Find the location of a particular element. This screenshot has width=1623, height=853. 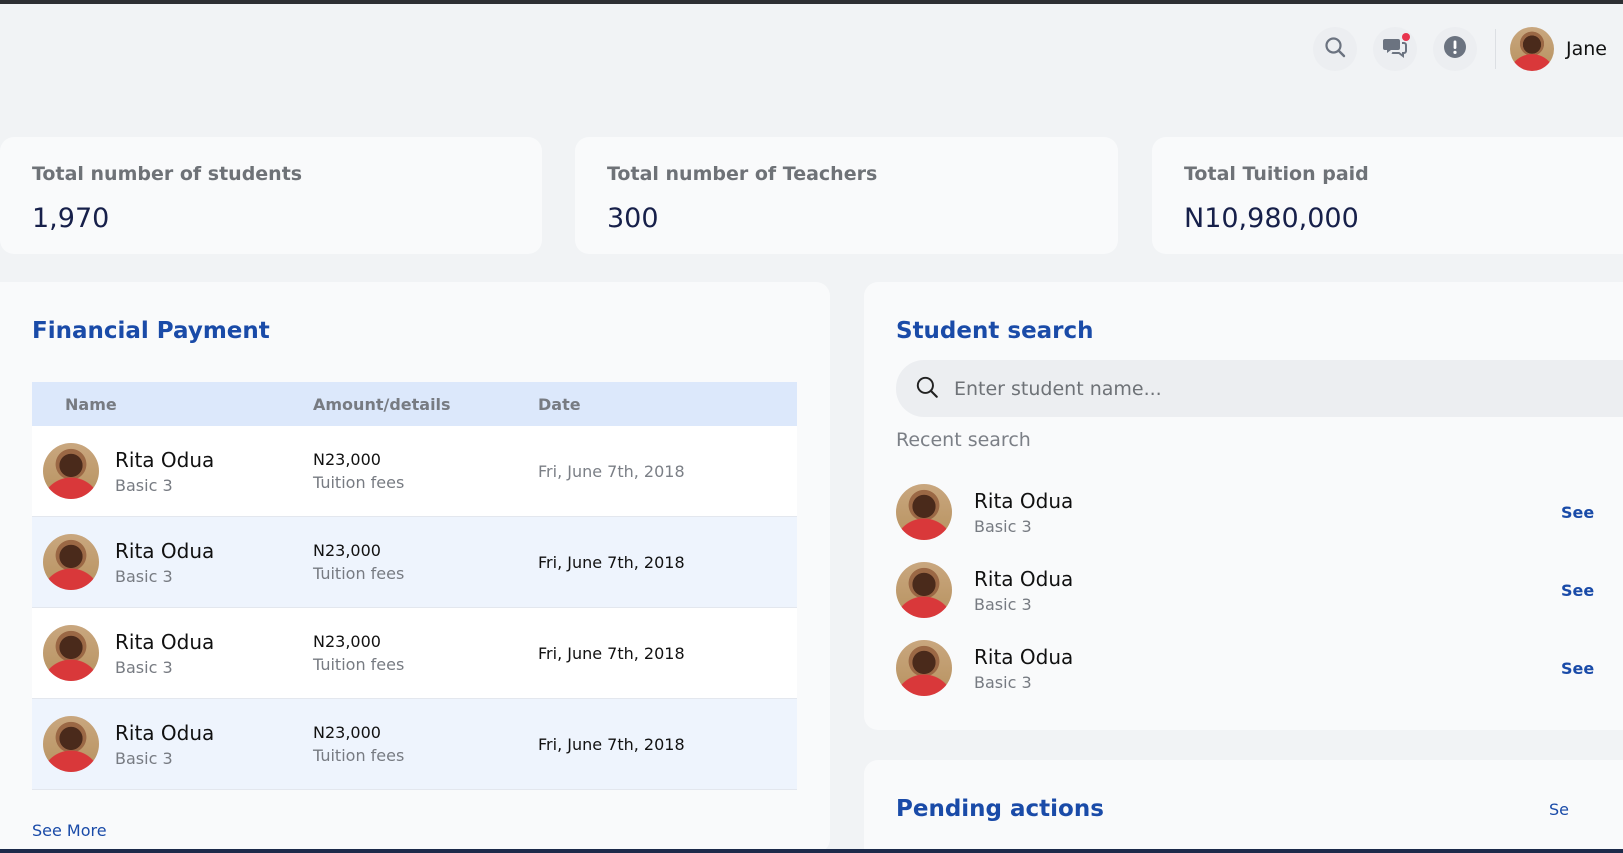

window-top-border is located at coordinates (811, 2).